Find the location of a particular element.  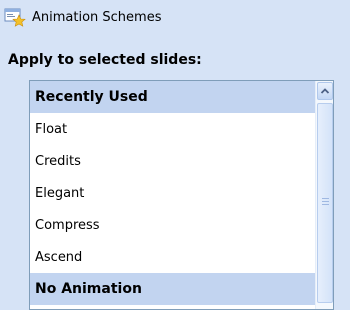

list-item-compress: Compress is located at coordinates (172, 225).